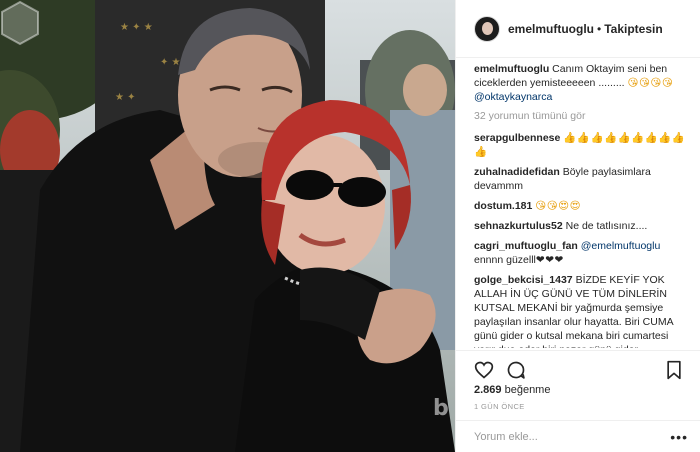  I want to click on add-comment-bar: •••, so click(578, 436).